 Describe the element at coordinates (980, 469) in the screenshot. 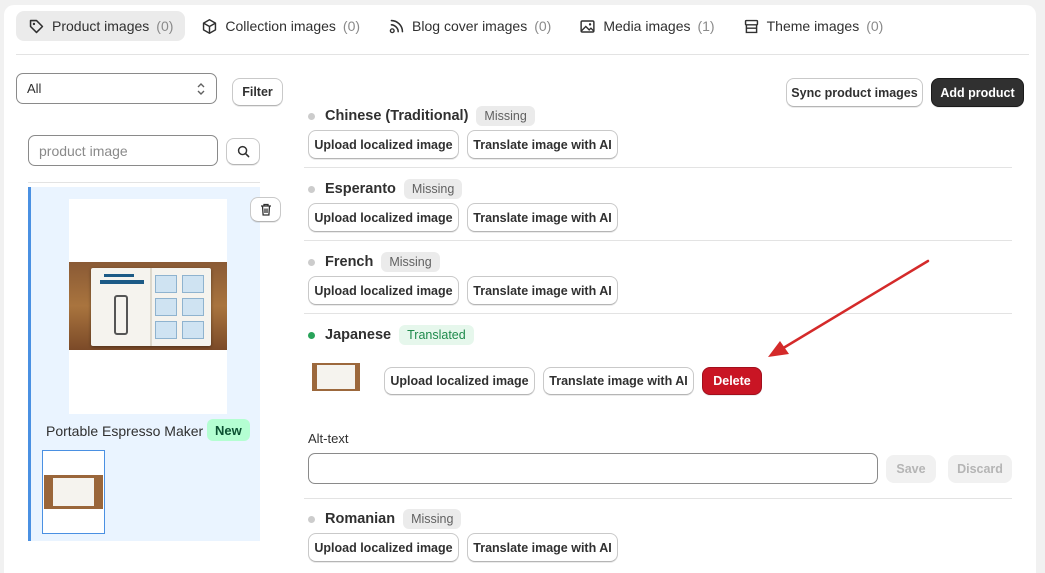

I see `discard-button: Discard` at that location.